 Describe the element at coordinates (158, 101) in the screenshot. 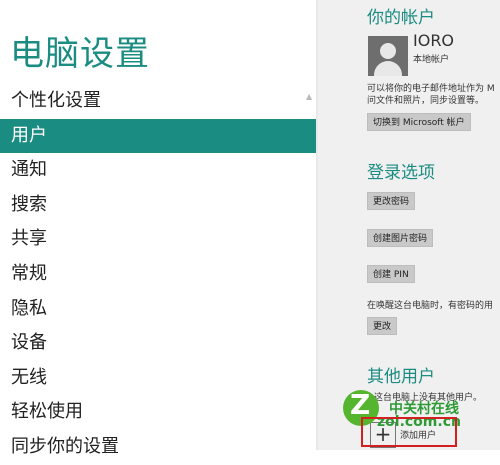

I see `sidebar-item-personalize: 个性化设置` at that location.